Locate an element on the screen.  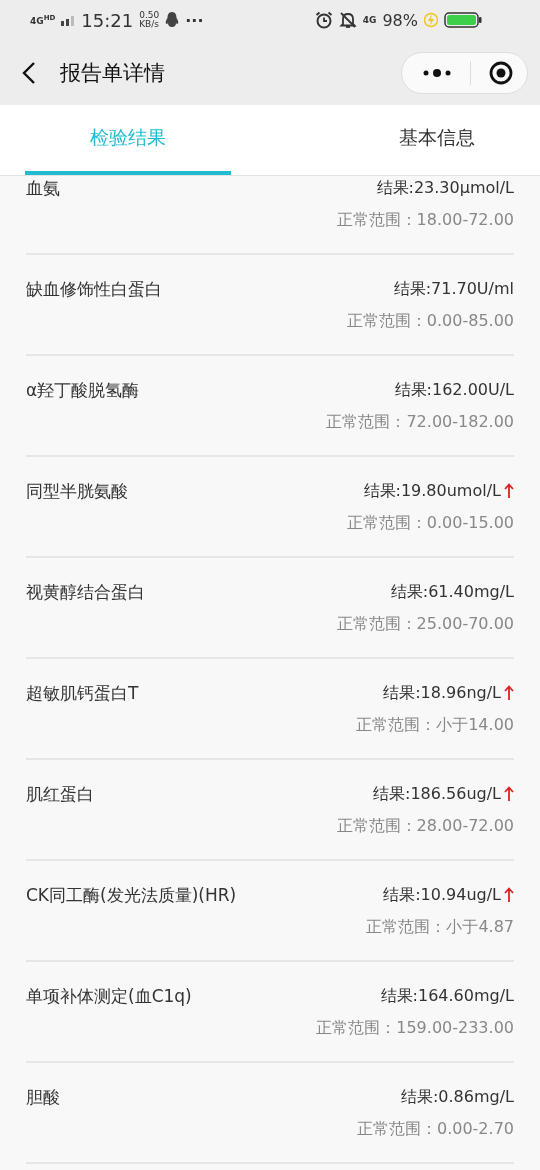
network-type: 4G$^{HD}$ is located at coordinates (43, 20).